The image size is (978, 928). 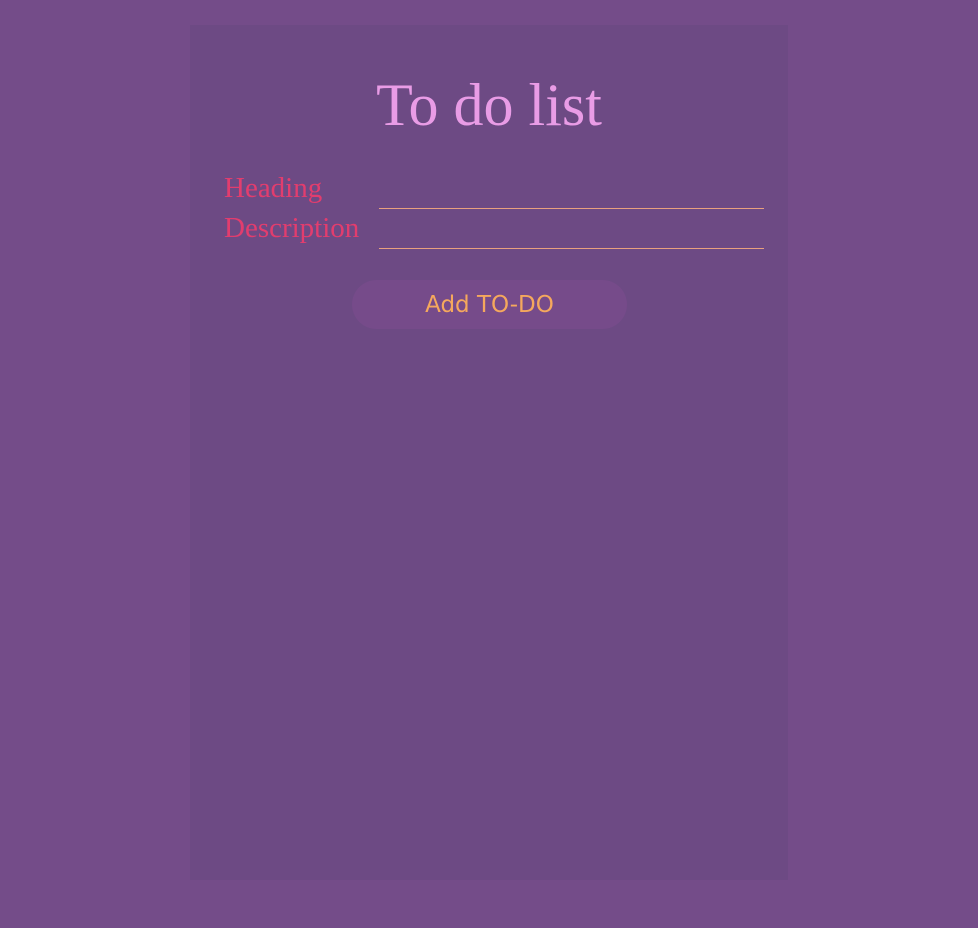 I want to click on description-row: Description, so click(x=494, y=229).